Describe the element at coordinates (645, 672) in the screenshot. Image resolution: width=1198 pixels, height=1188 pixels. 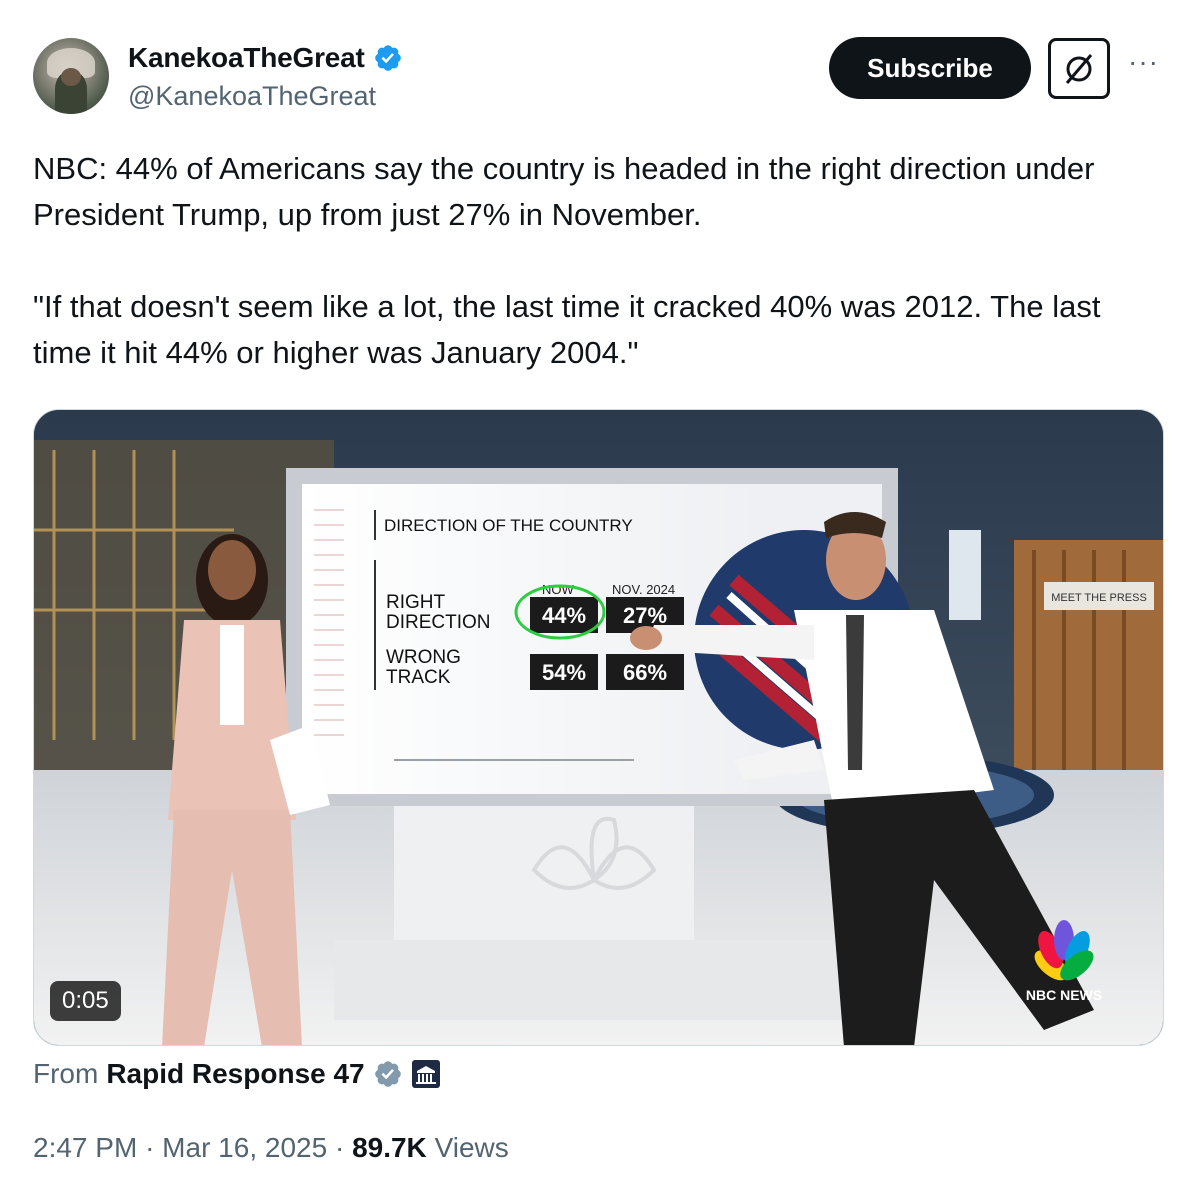
I see `board-wrong-prev: 66%` at that location.